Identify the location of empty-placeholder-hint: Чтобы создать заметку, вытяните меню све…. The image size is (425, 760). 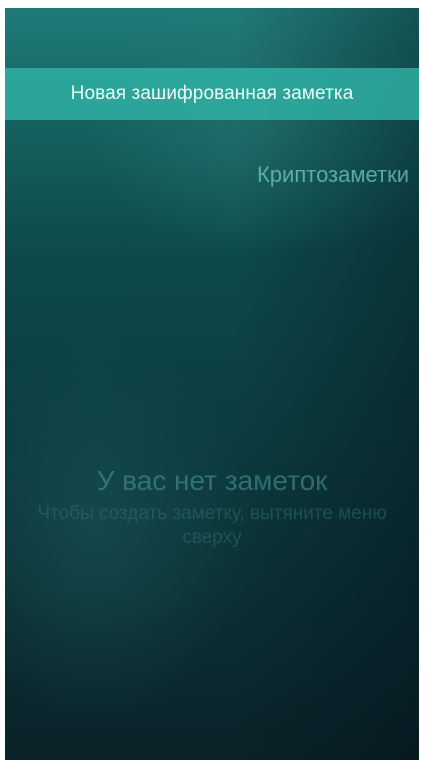
(212, 525).